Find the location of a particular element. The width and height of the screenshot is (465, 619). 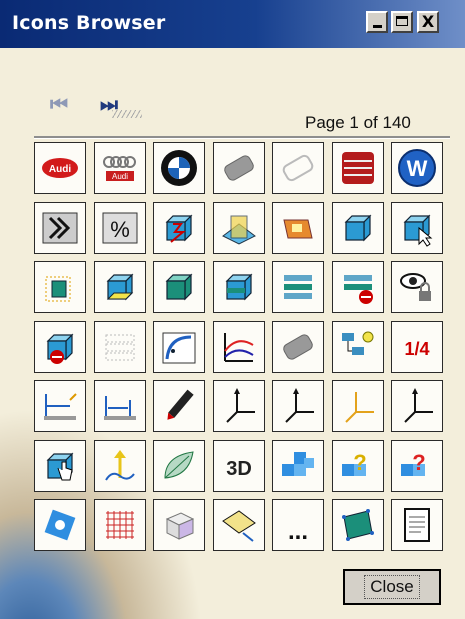

seat-logo-icon is located at coordinates (357, 168).